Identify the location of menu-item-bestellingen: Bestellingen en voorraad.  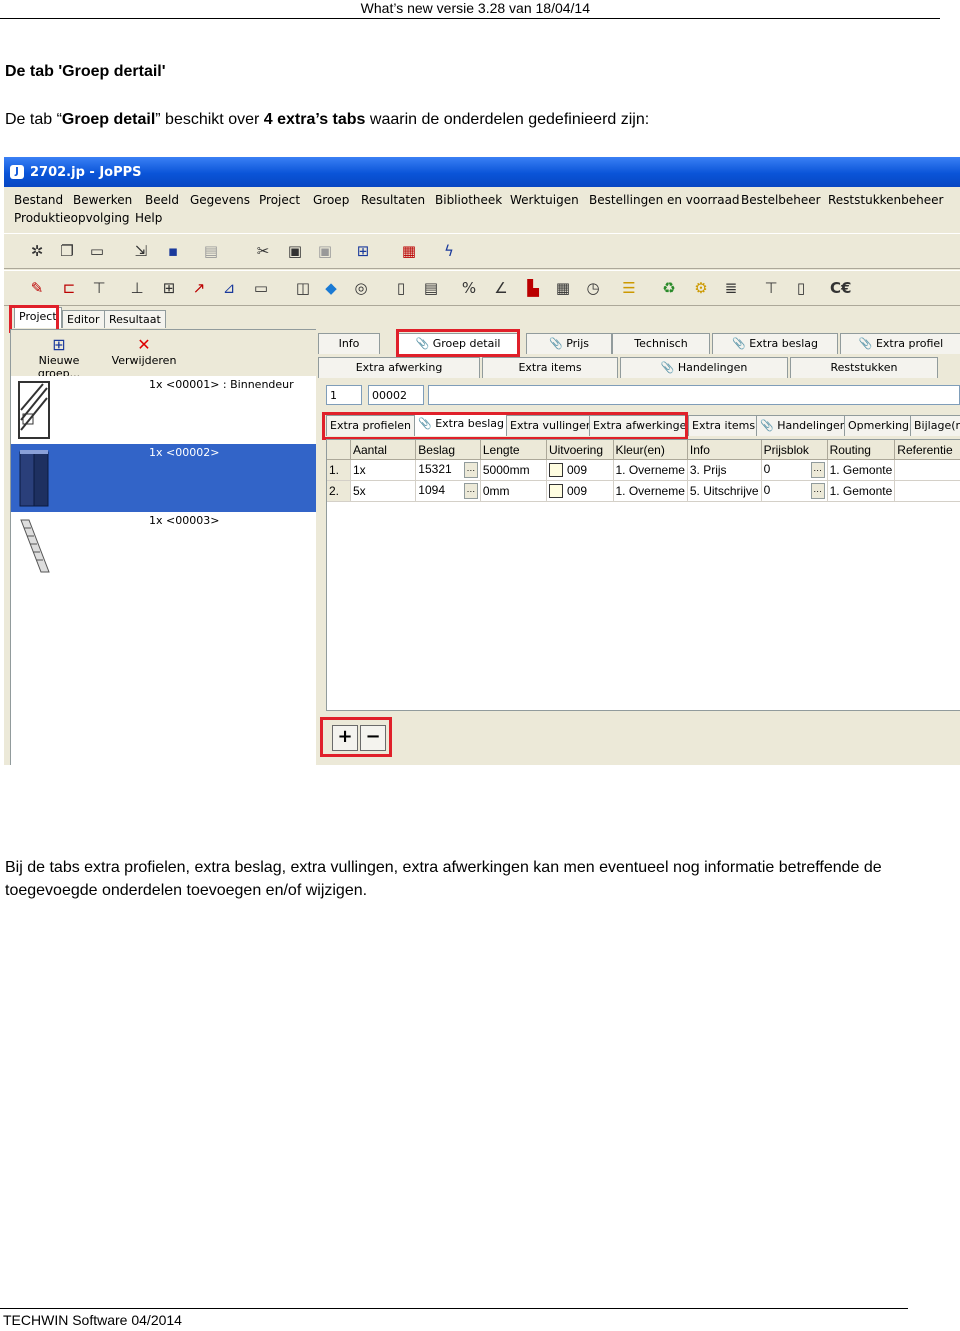
(664, 200).